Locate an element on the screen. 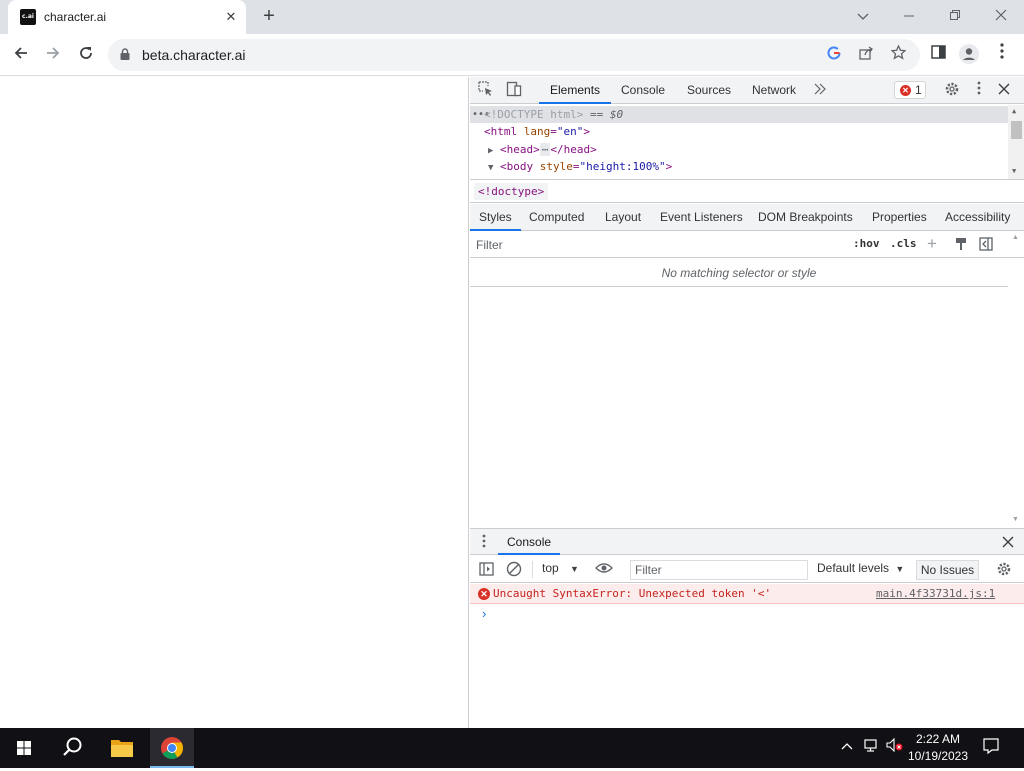  head-open-tag: <head> is located at coordinates (520, 149).